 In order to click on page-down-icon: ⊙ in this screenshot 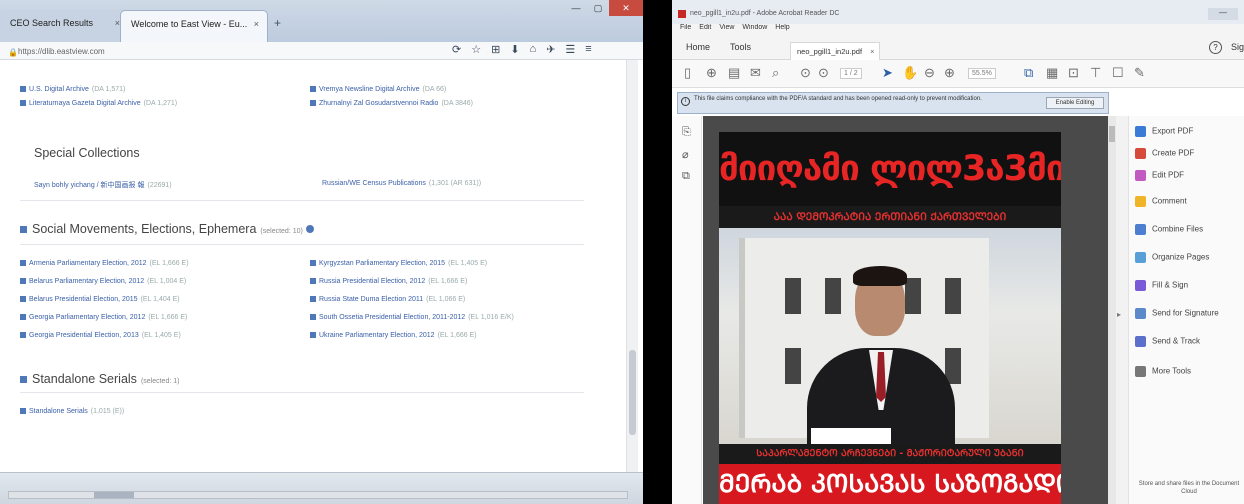, I will do `click(823, 73)`.